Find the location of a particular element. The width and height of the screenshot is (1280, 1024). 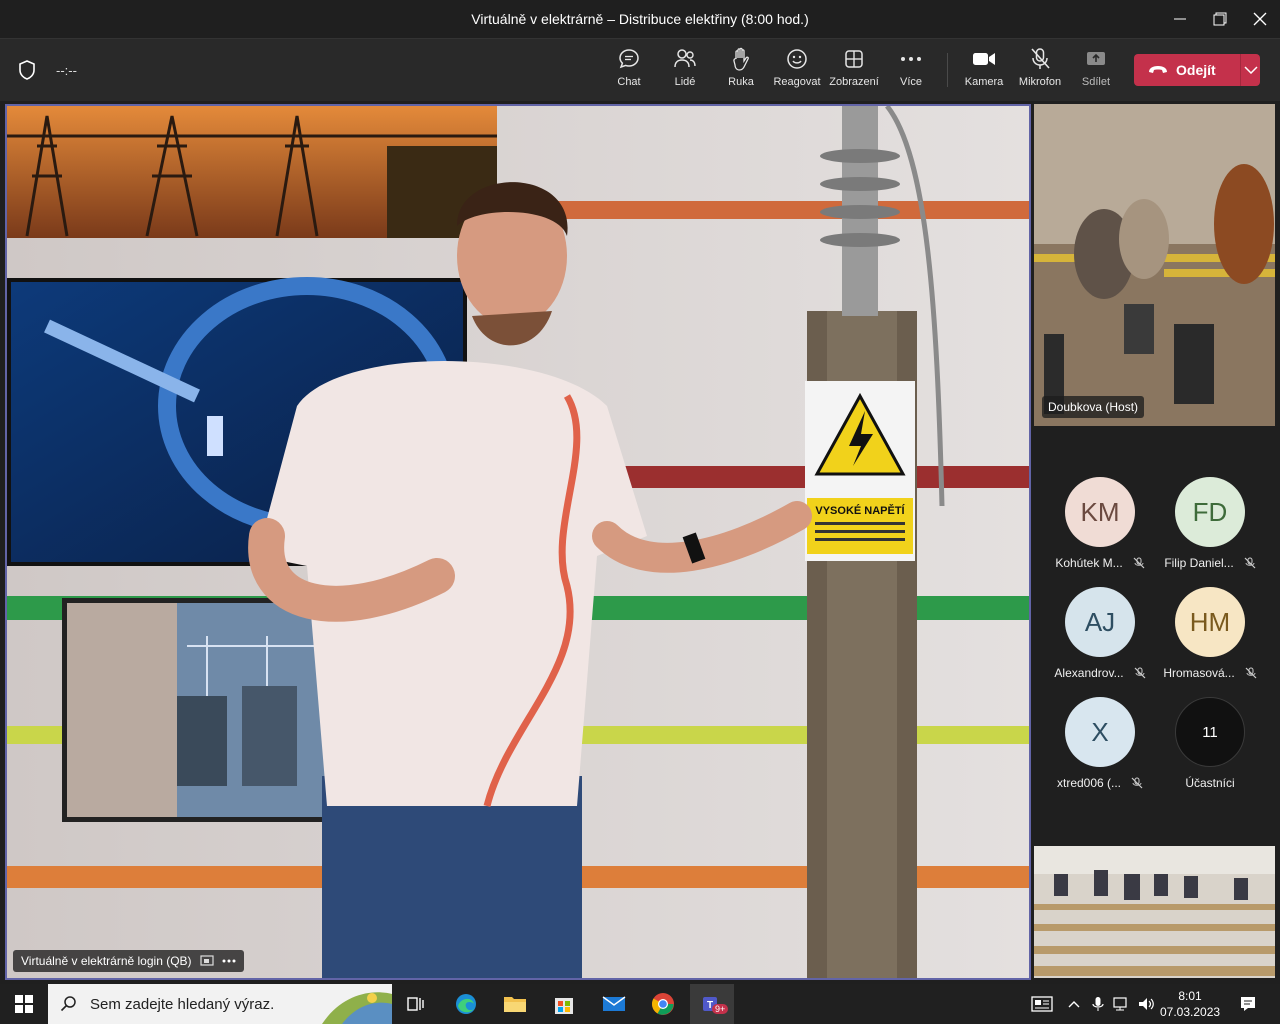

participant-video-tile: Doubkova (Host) is located at coordinates (1154, 265).